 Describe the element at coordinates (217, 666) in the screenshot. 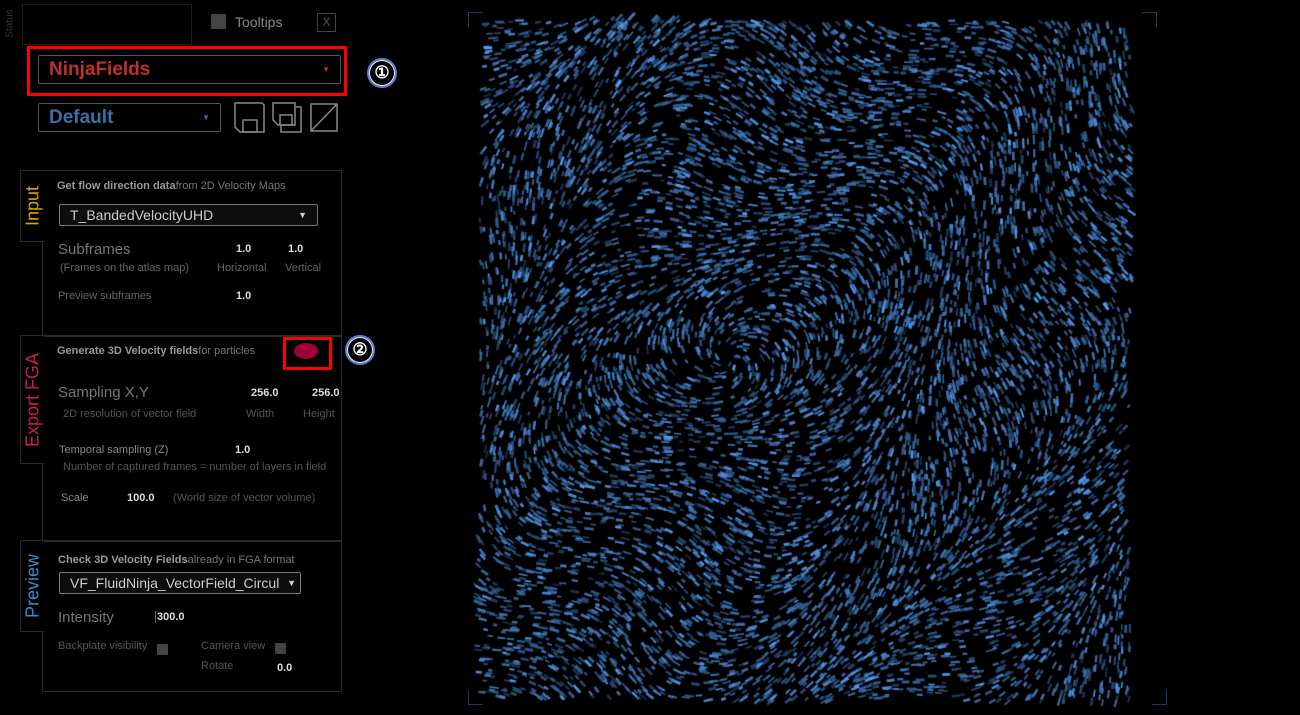

I see `rotate-label: Rotate` at that location.